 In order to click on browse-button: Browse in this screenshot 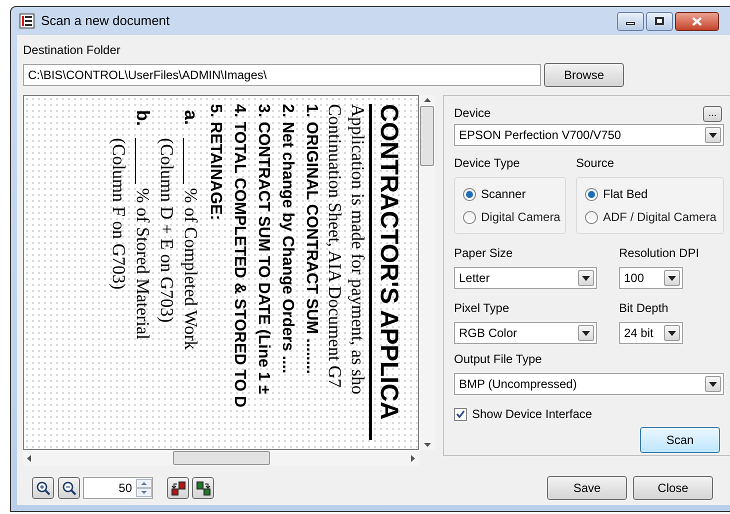, I will do `click(584, 75)`.